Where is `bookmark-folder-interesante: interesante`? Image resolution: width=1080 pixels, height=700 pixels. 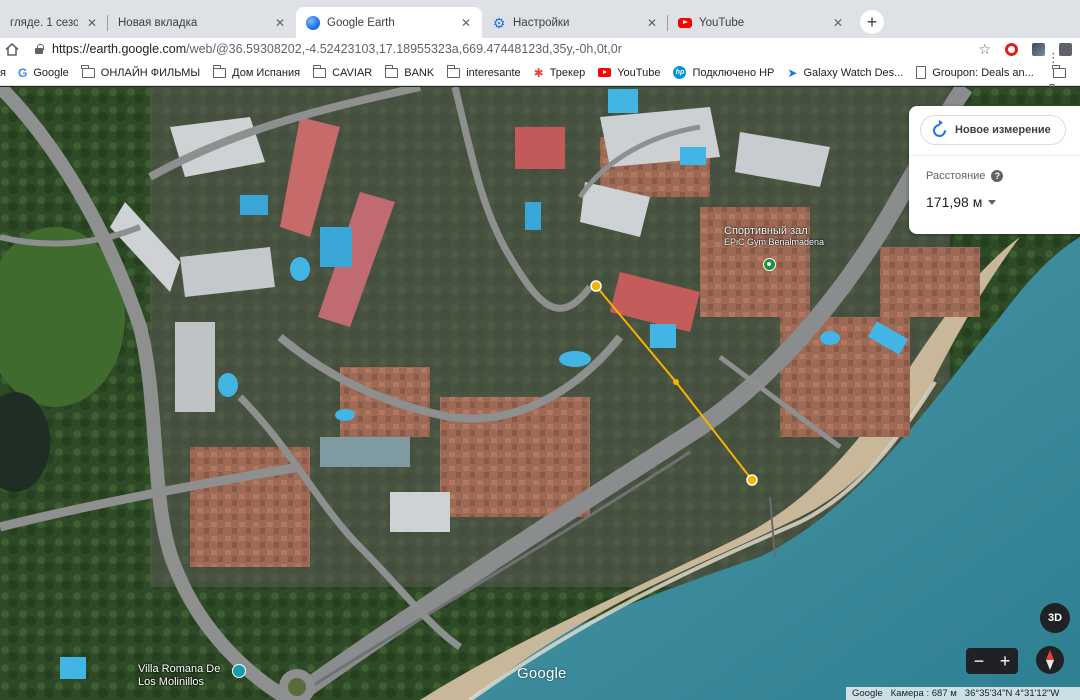 bookmark-folder-interesante: interesante is located at coordinates (483, 71).